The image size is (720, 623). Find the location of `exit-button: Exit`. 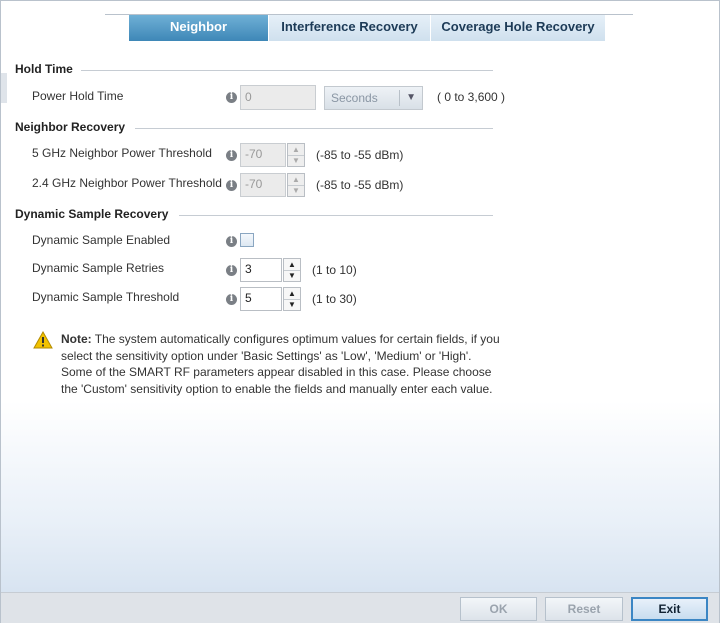

exit-button: Exit is located at coordinates (669, 609).